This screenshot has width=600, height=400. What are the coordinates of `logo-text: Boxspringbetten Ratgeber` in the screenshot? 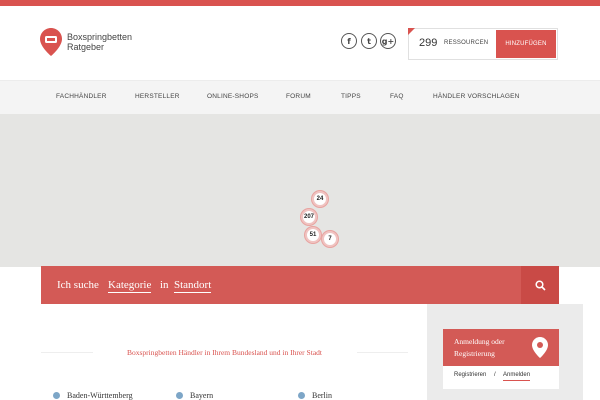 It's located at (99, 42).